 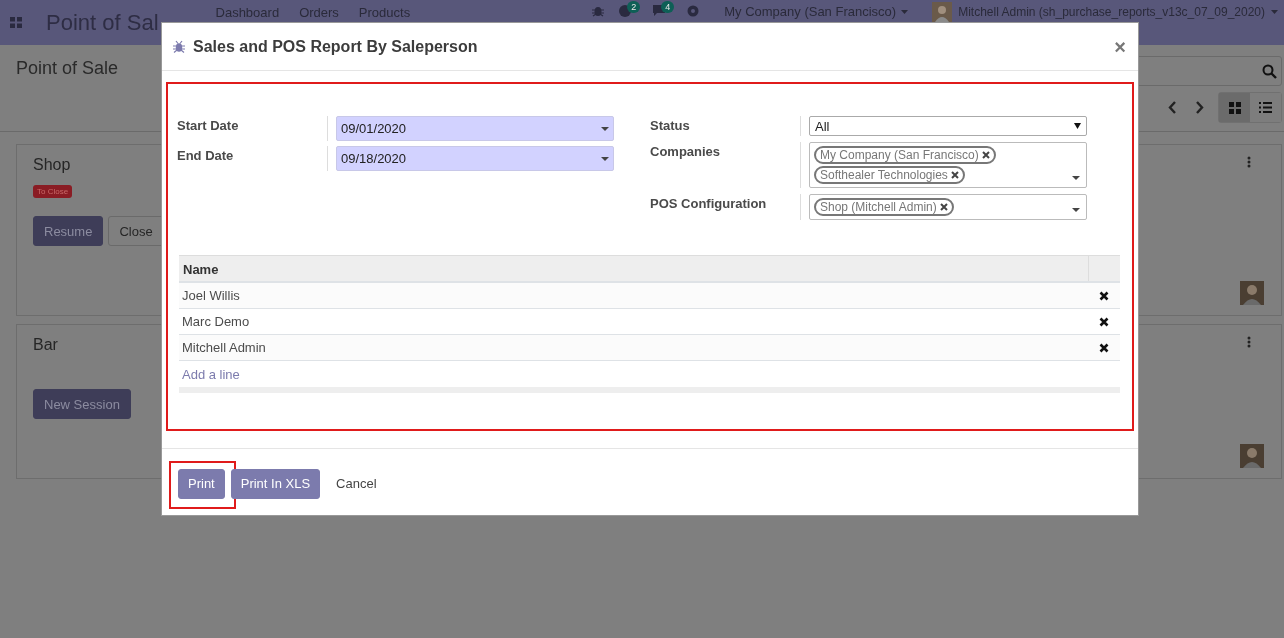 What do you see at coordinates (45, 345) in the screenshot?
I see `card-title: Bar` at bounding box center [45, 345].